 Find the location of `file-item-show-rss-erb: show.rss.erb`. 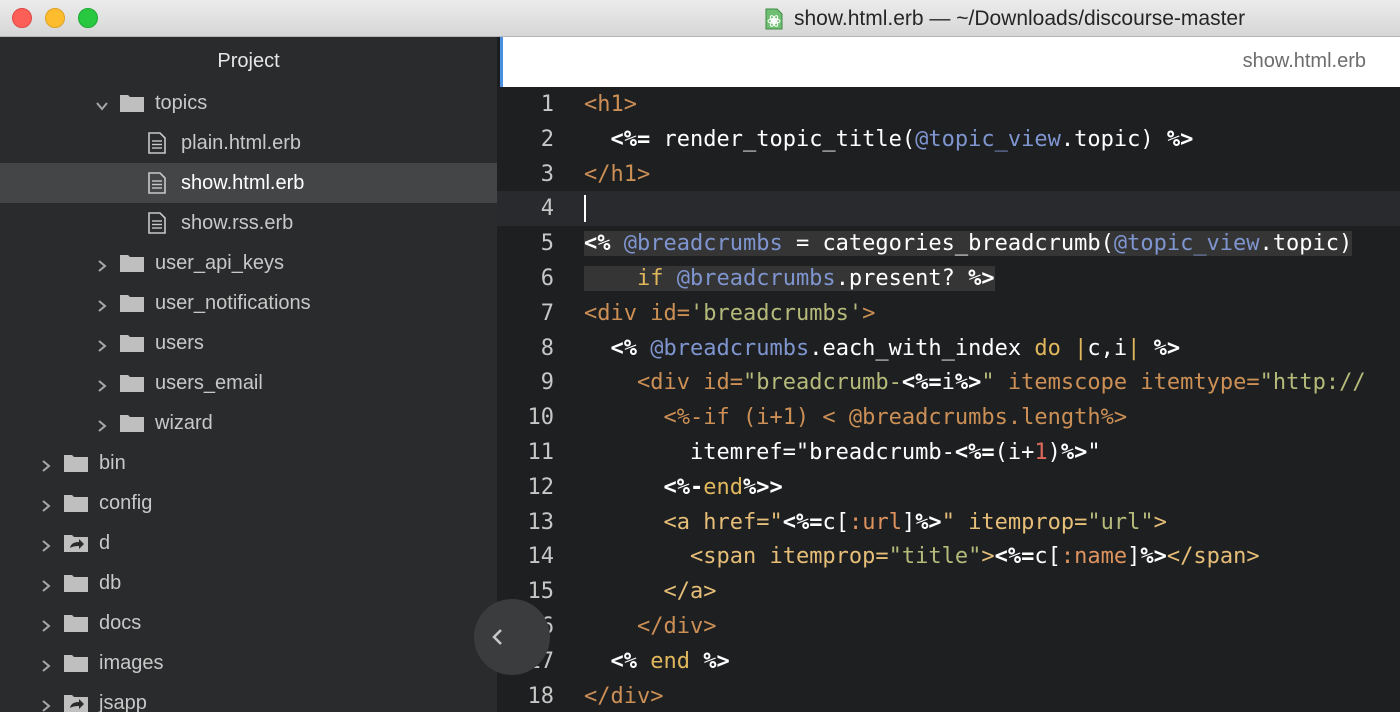

file-item-show-rss-erb: show.rss.erb is located at coordinates (248, 223).